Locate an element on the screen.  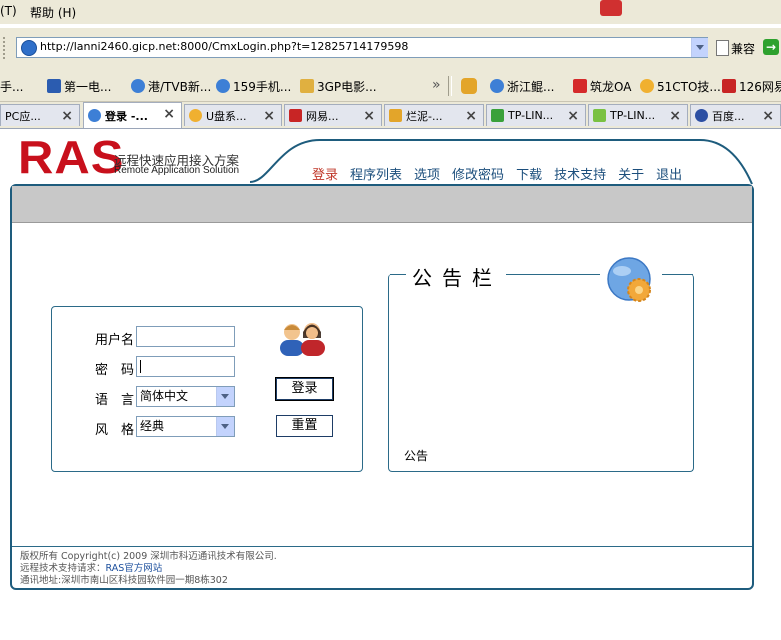
language-select: 简体中文 is located at coordinates (185, 396).